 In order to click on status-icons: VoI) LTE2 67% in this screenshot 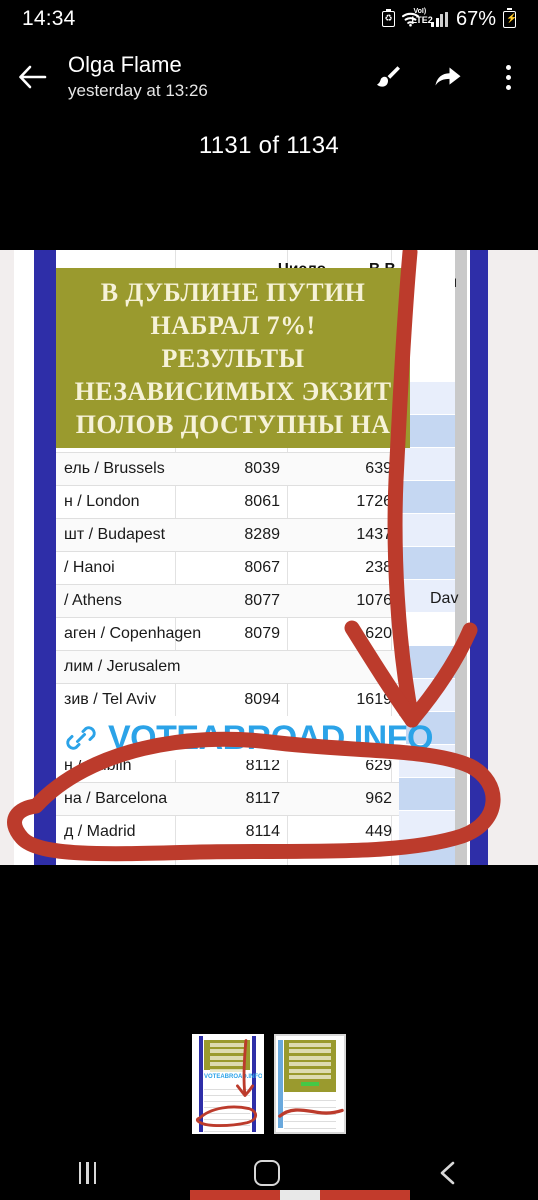, I will do `click(449, 19)`.